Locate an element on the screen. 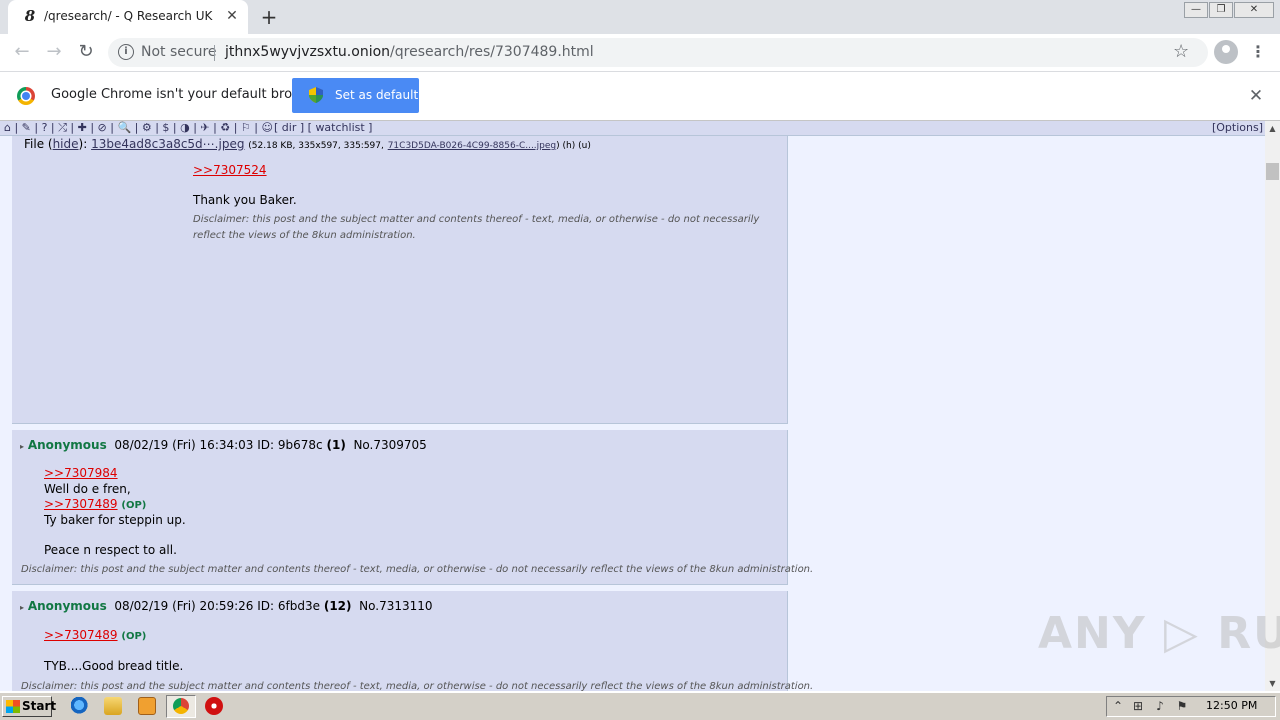 The image size is (1280, 720). chrome-taskbar-icon is located at coordinates (181, 706).